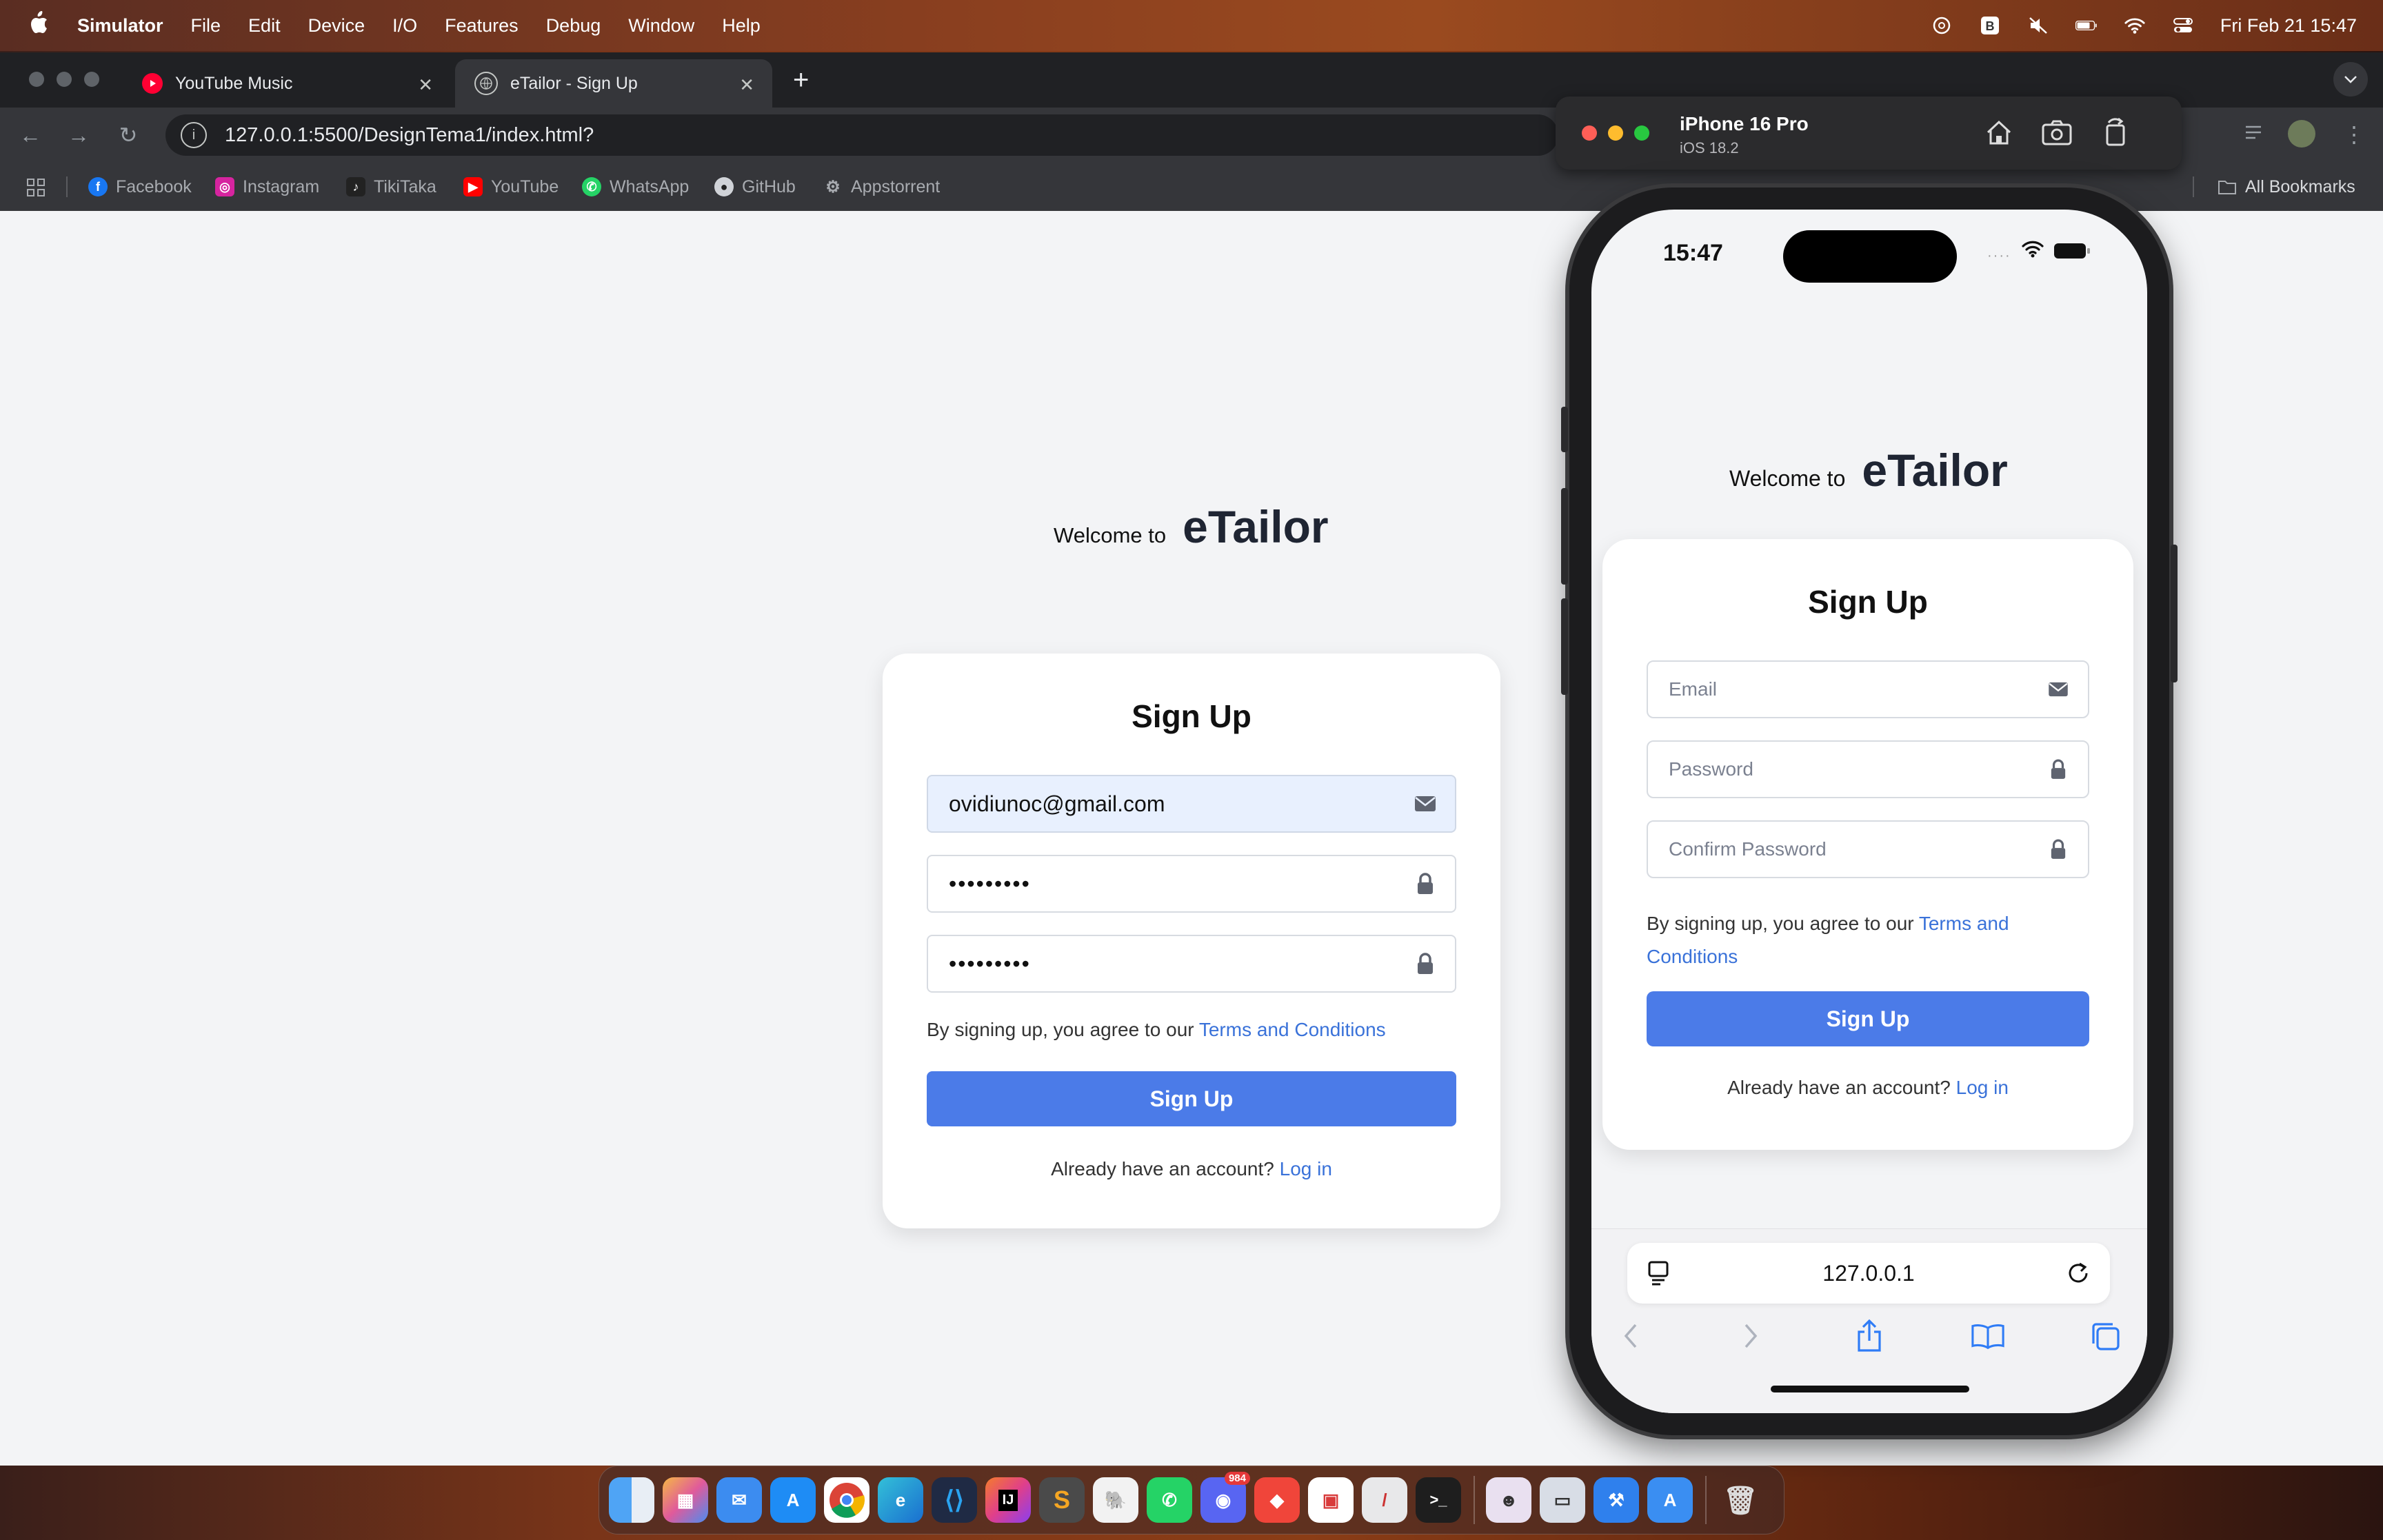 The image size is (2383, 1540). What do you see at coordinates (64, 80) in the screenshot?
I see `window-minimize-button` at bounding box center [64, 80].